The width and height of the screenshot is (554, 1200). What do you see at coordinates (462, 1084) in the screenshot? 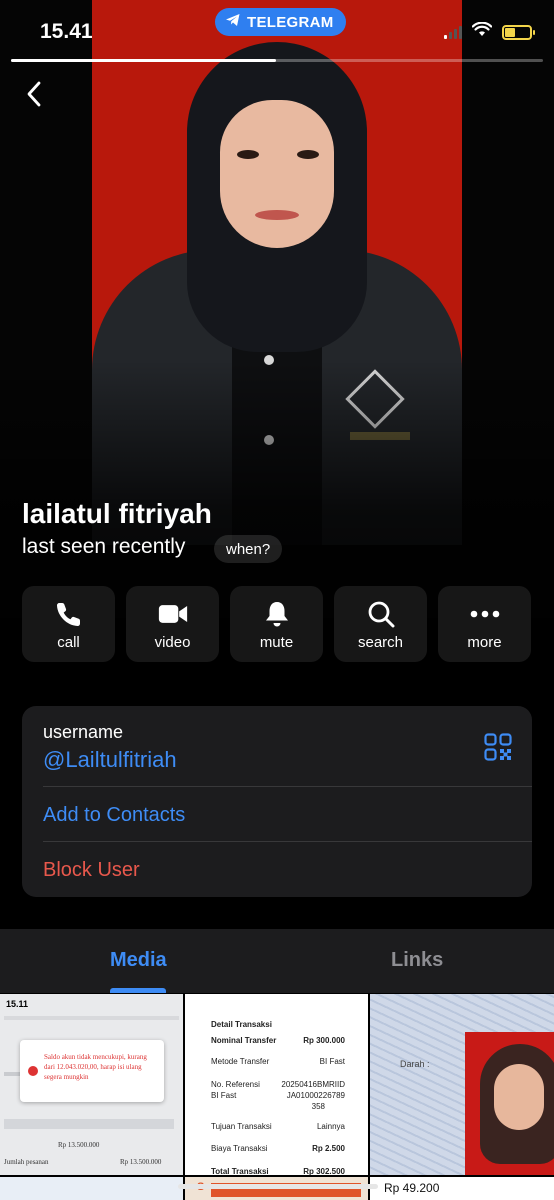
I see `media-thumbnail: Darah :` at bounding box center [462, 1084].